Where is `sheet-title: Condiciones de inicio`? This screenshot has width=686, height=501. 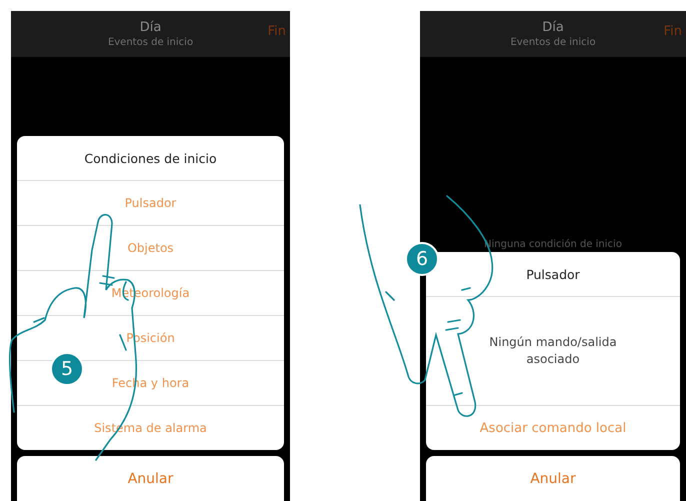
sheet-title: Condiciones de inicio is located at coordinates (150, 159).